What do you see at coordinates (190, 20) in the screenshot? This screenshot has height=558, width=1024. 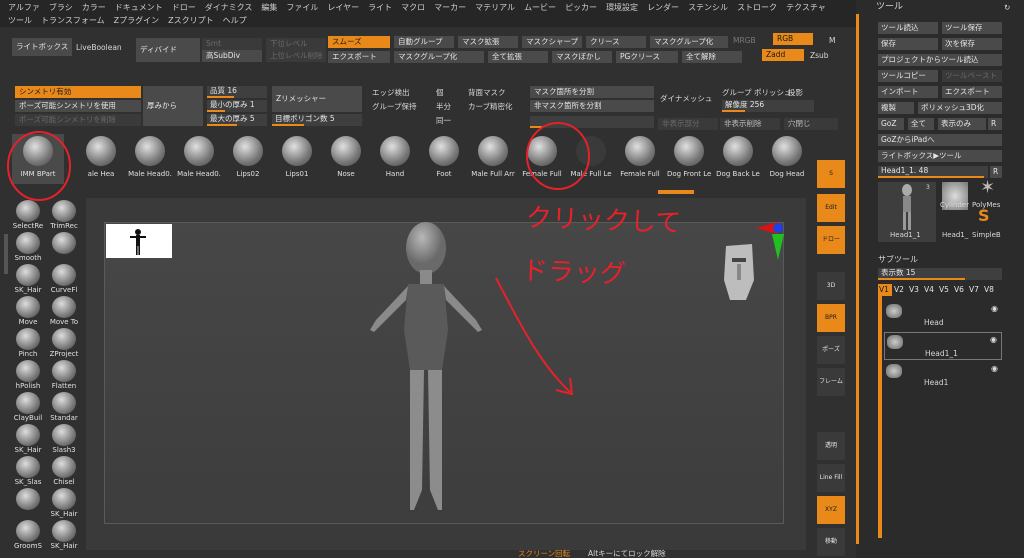 I see `menu-item: Zスクリプト` at bounding box center [190, 20].